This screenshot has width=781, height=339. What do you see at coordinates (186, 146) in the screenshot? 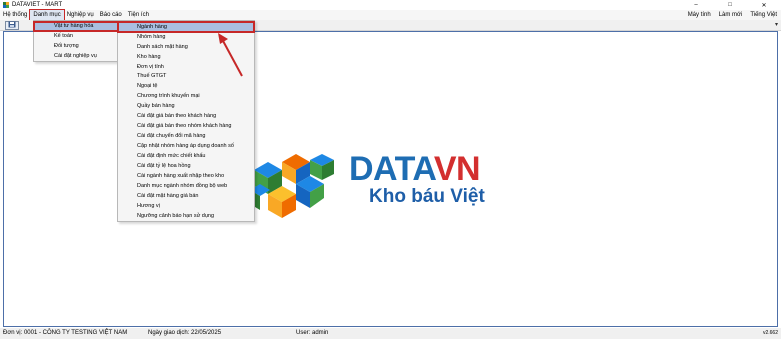
I see `submenu-item-nhom-hang-doanh-so: Cập nhật nhóm hàng áp dụng doanh số` at bounding box center [186, 146].